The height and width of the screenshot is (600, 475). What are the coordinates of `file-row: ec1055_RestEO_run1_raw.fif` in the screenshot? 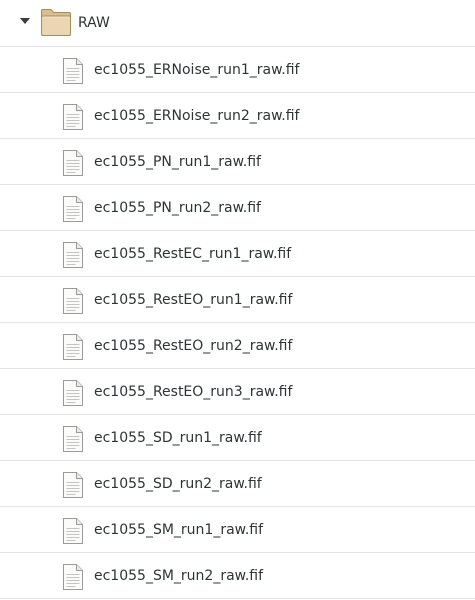 It's located at (237, 300).